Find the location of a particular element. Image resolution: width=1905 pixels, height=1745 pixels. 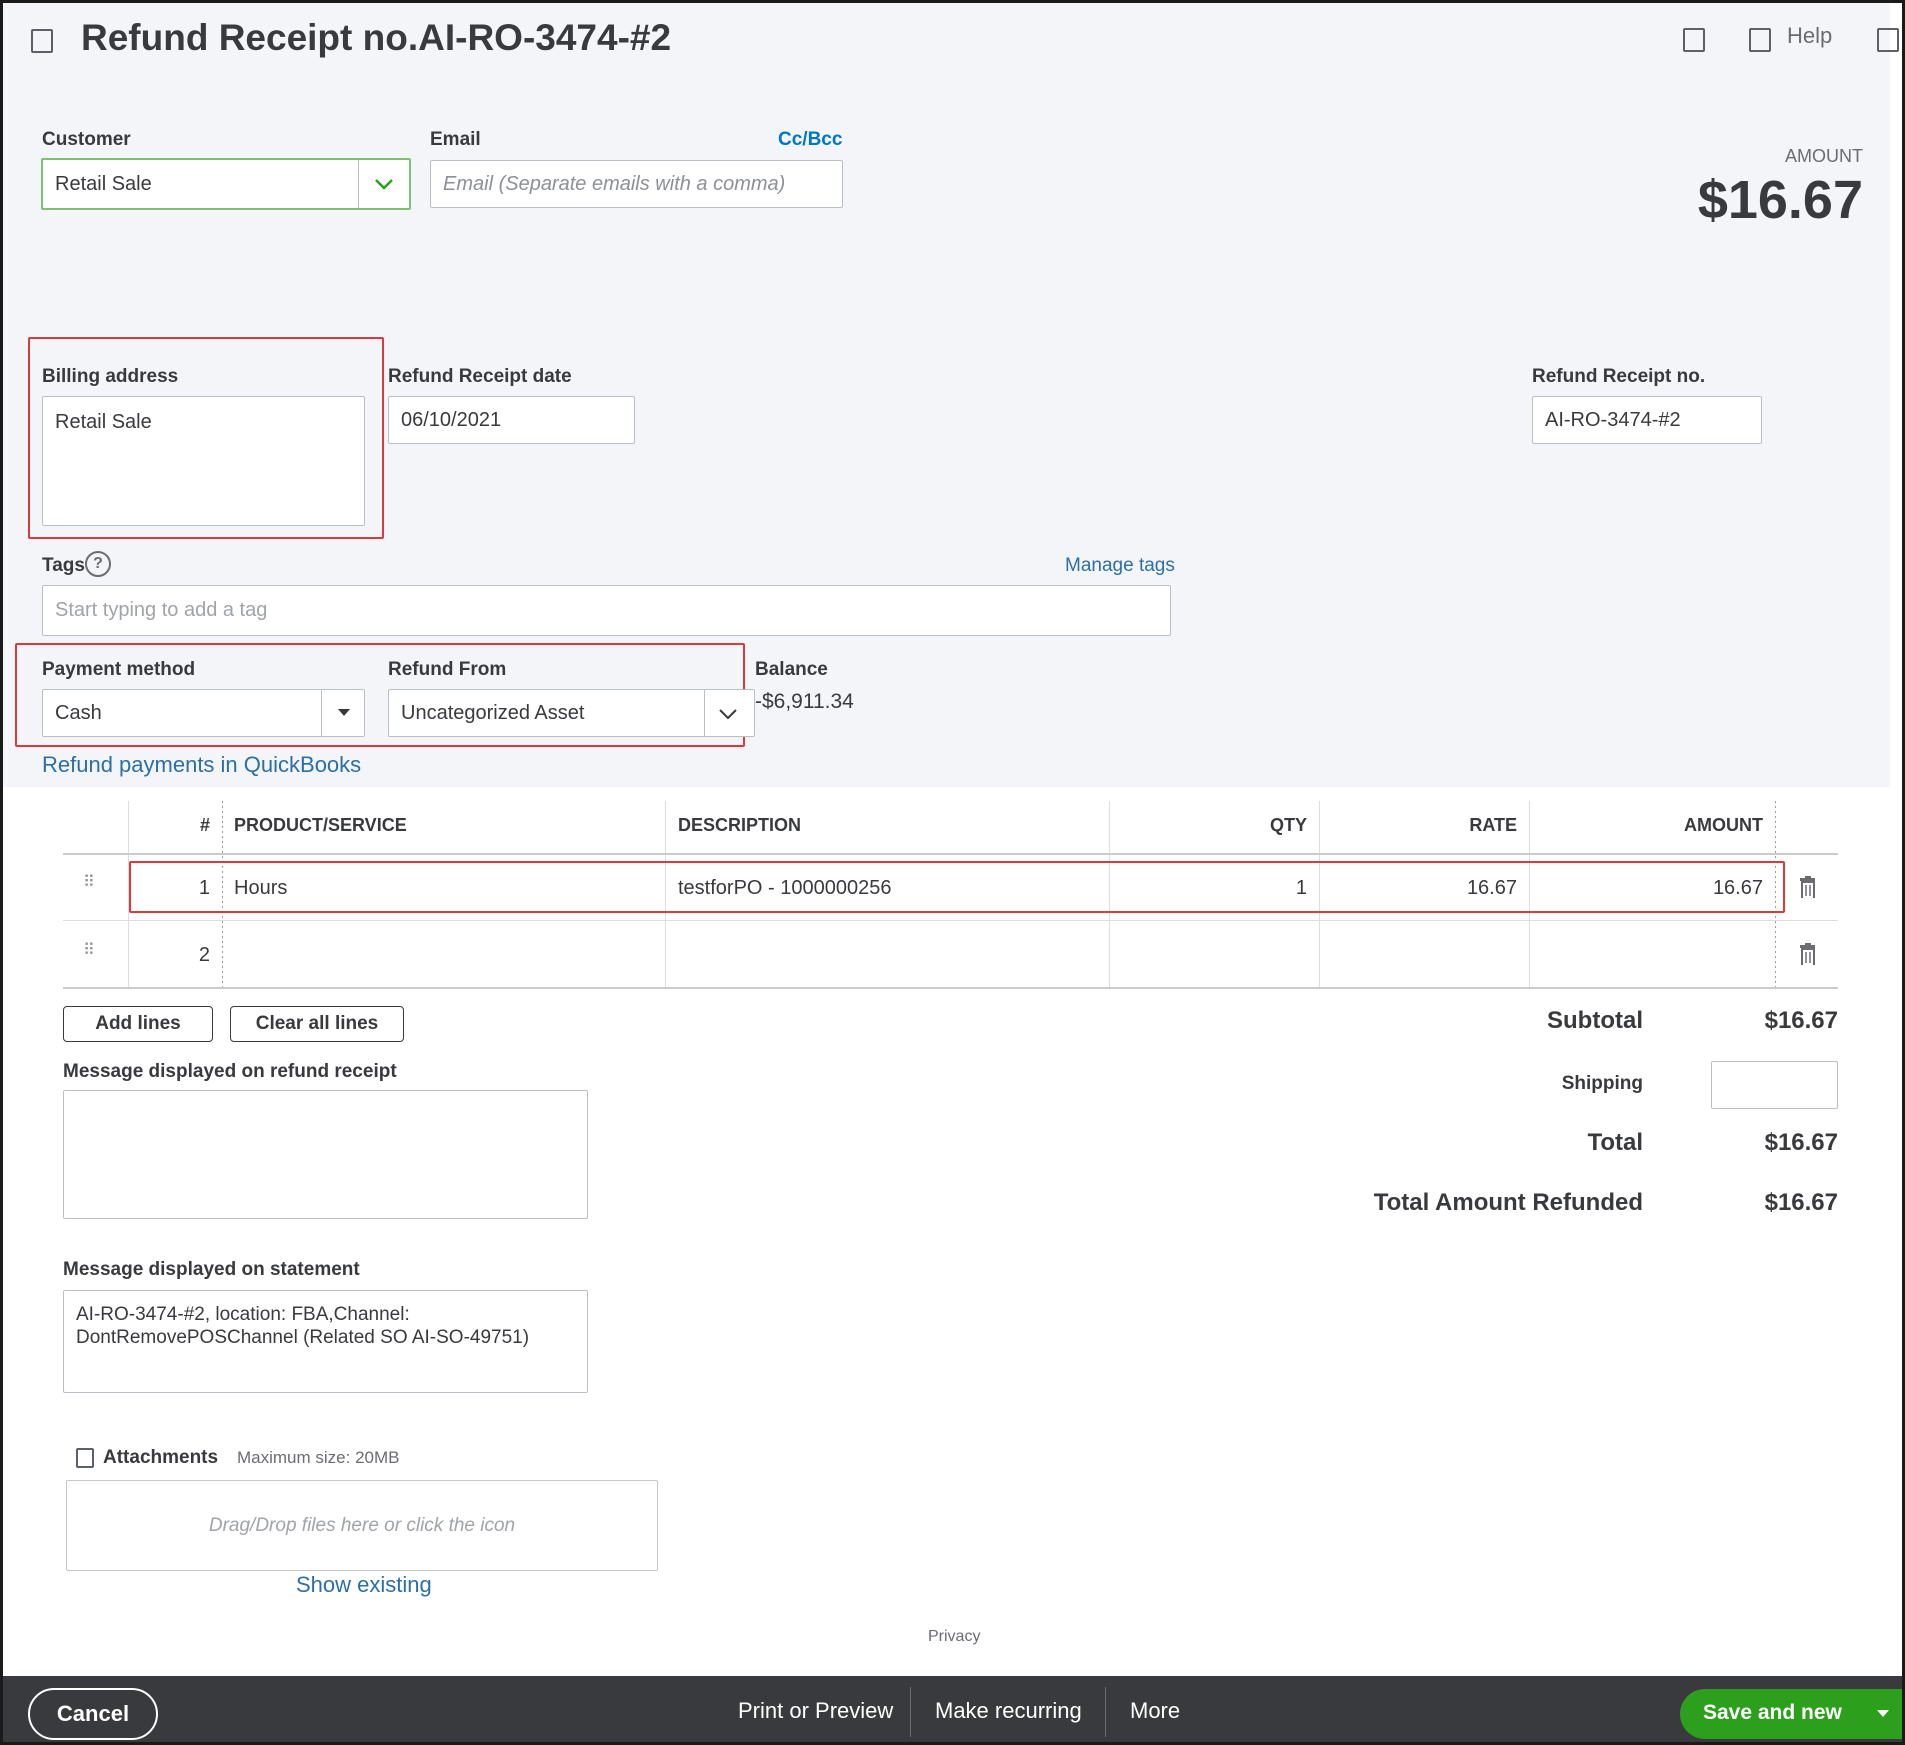

receipt-no-label: Refund Receipt no. is located at coordinates (1619, 376).